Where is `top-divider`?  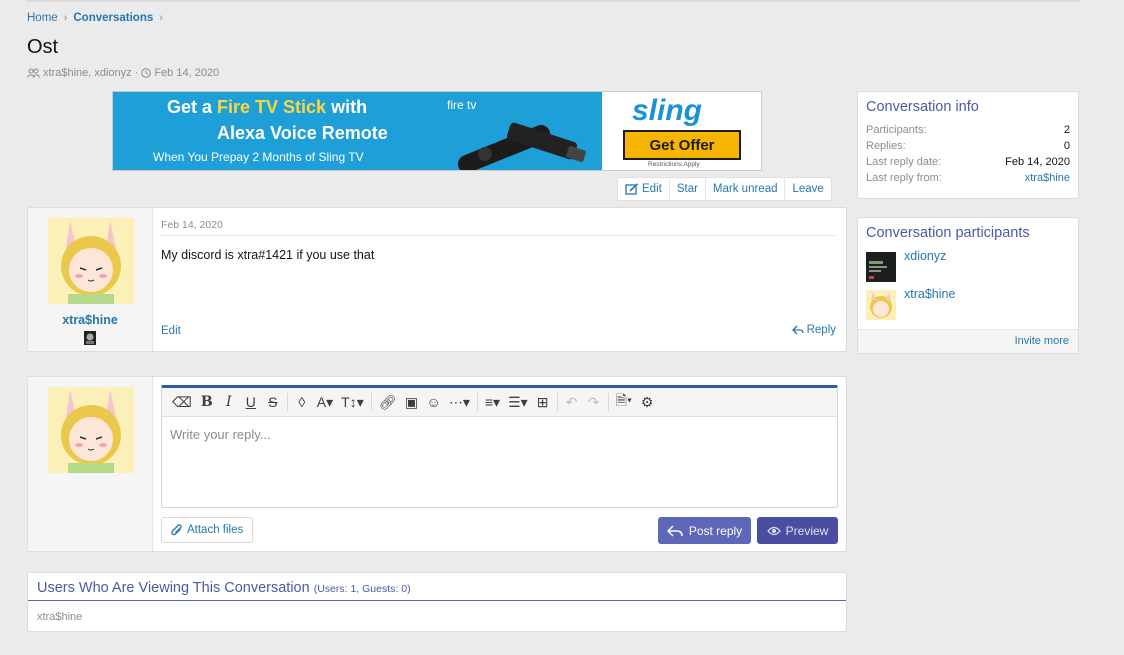 top-divider is located at coordinates (553, 1).